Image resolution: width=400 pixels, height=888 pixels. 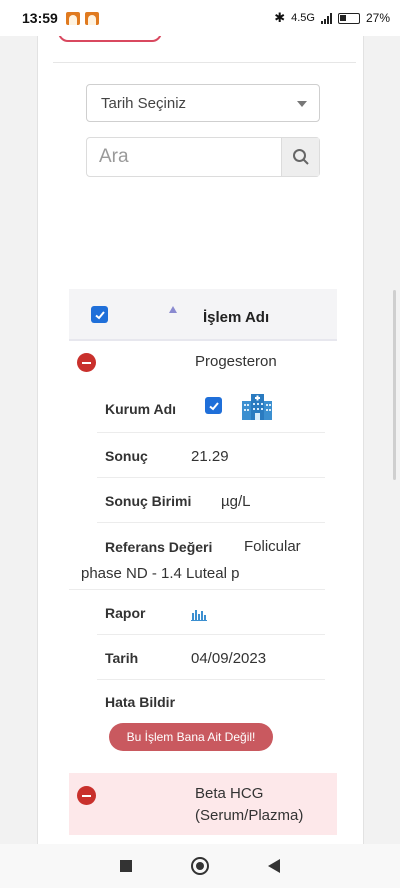 I want to click on detail-label: Tarih, so click(x=122, y=658).